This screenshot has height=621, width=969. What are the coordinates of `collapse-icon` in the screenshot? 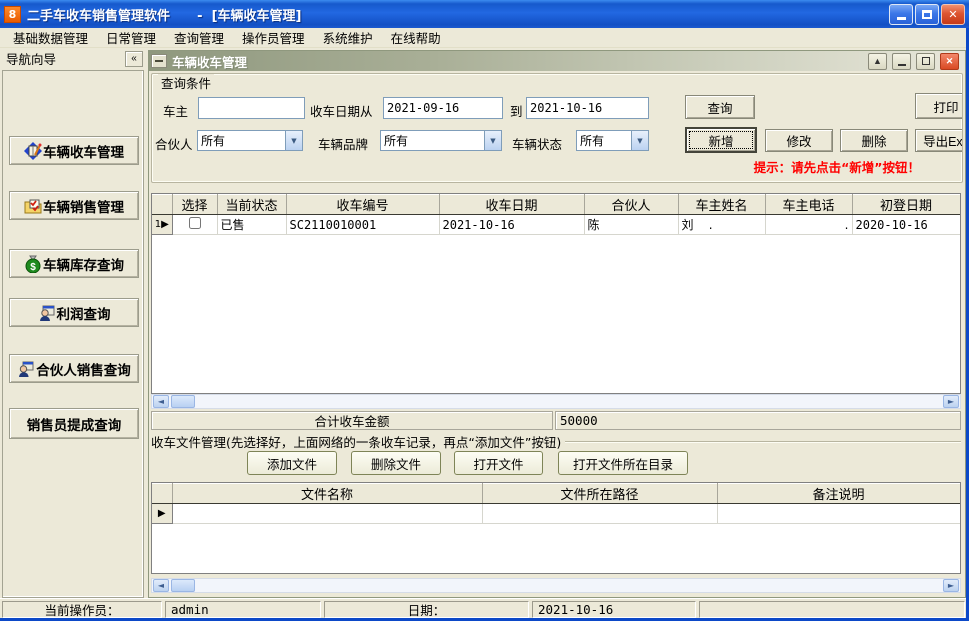 It's located at (159, 61).